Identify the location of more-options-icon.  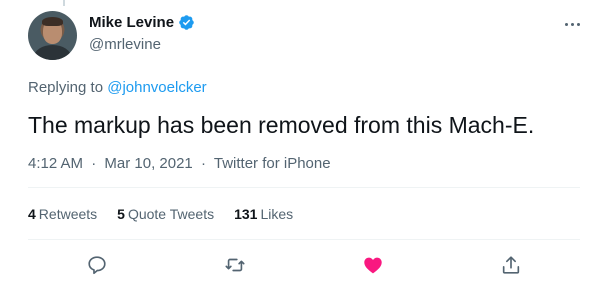
(572, 24).